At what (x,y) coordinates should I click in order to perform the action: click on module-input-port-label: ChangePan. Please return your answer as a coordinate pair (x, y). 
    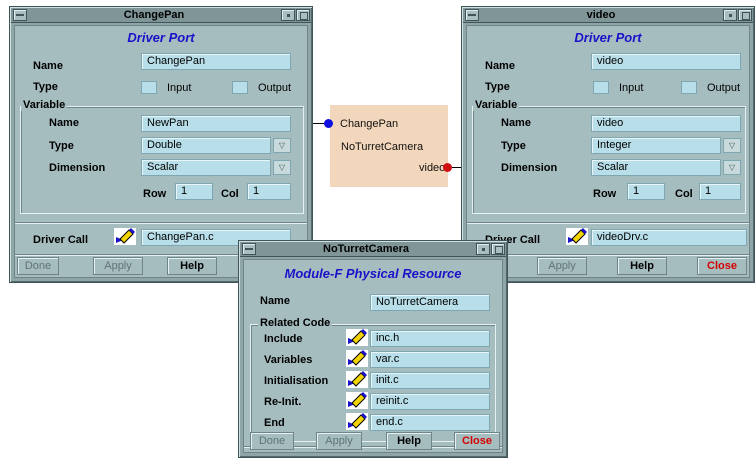
    Looking at the image, I should click on (369, 124).